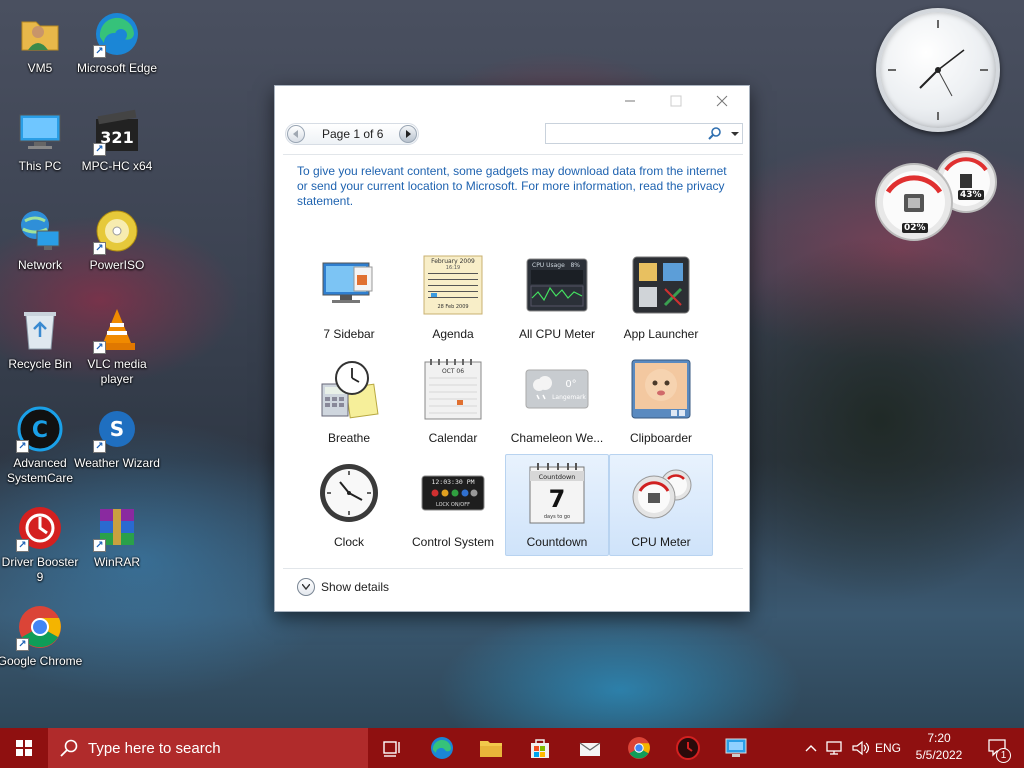 The image size is (1024, 768). What do you see at coordinates (40, 52) in the screenshot?
I see `desktop-icon-vm5: VM5` at bounding box center [40, 52].